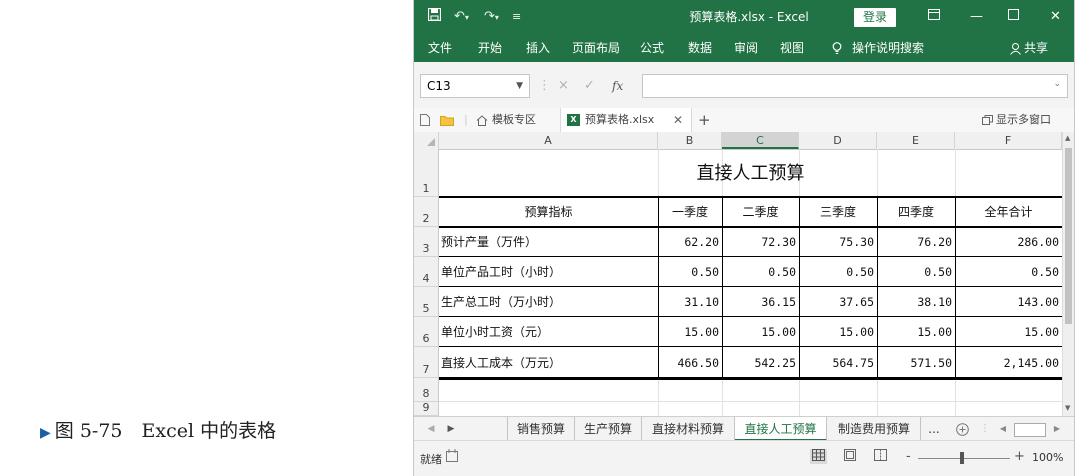 This screenshot has width=1080, height=476. Describe the element at coordinates (1019, 456) in the screenshot. I see `zoom-in-button: +` at that location.